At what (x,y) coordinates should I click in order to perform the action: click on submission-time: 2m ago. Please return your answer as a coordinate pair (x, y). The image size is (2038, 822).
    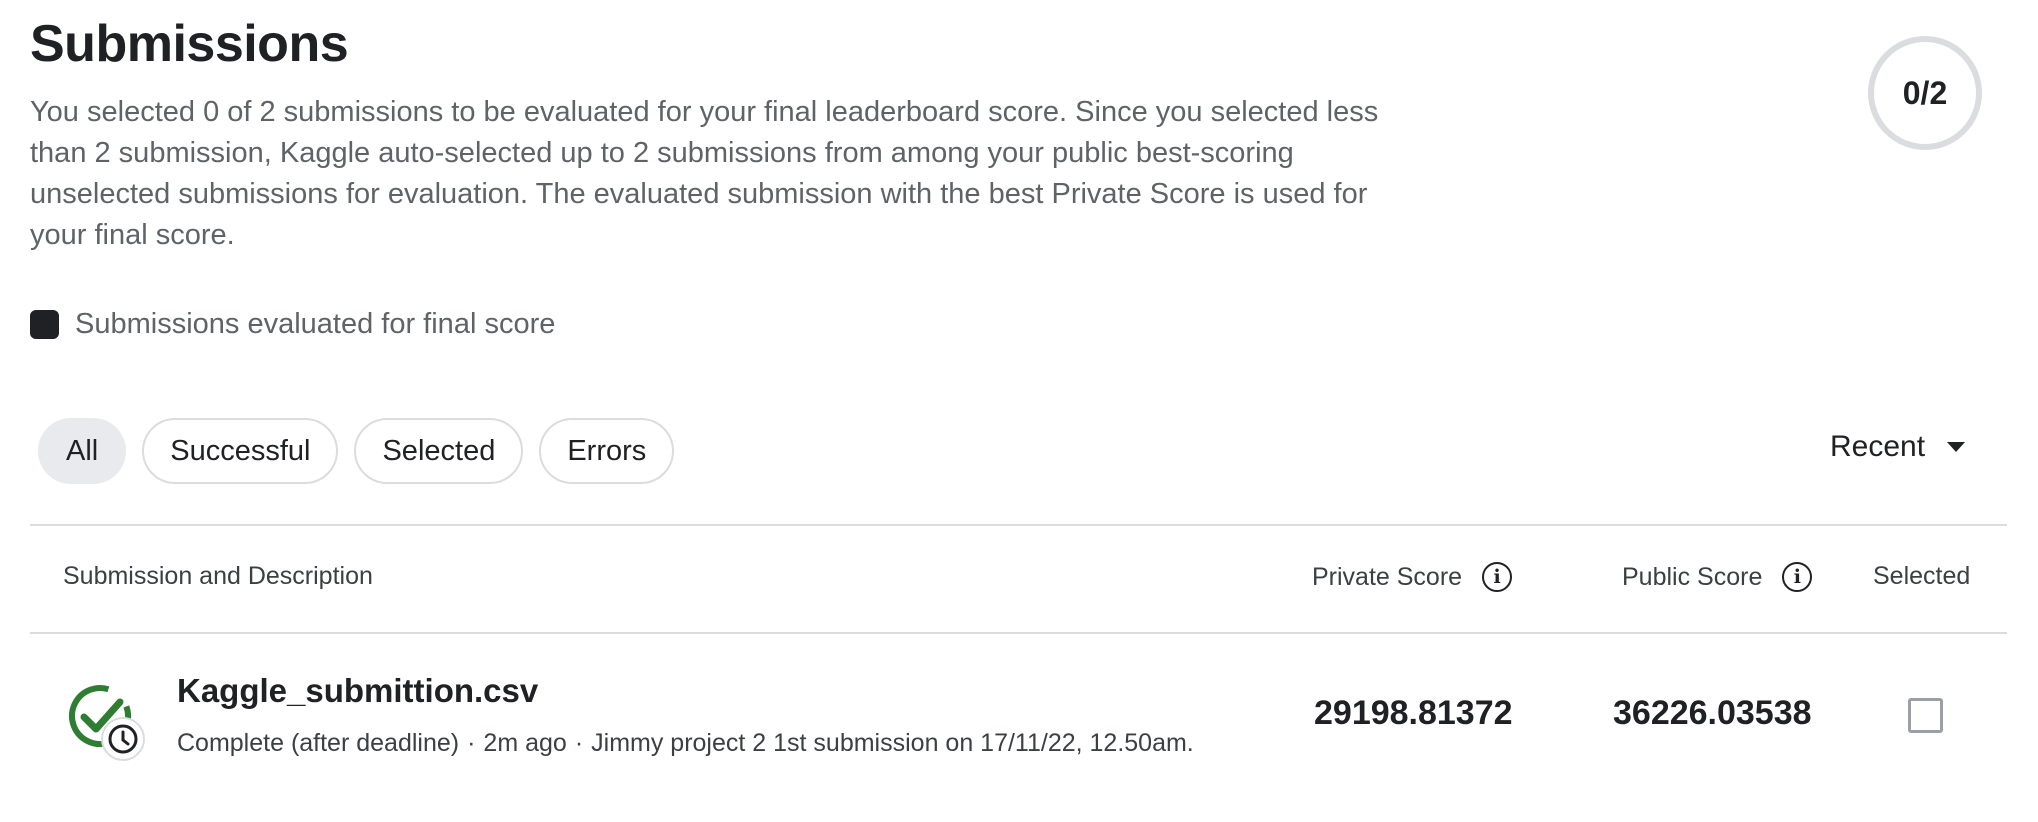
    Looking at the image, I should click on (525, 743).